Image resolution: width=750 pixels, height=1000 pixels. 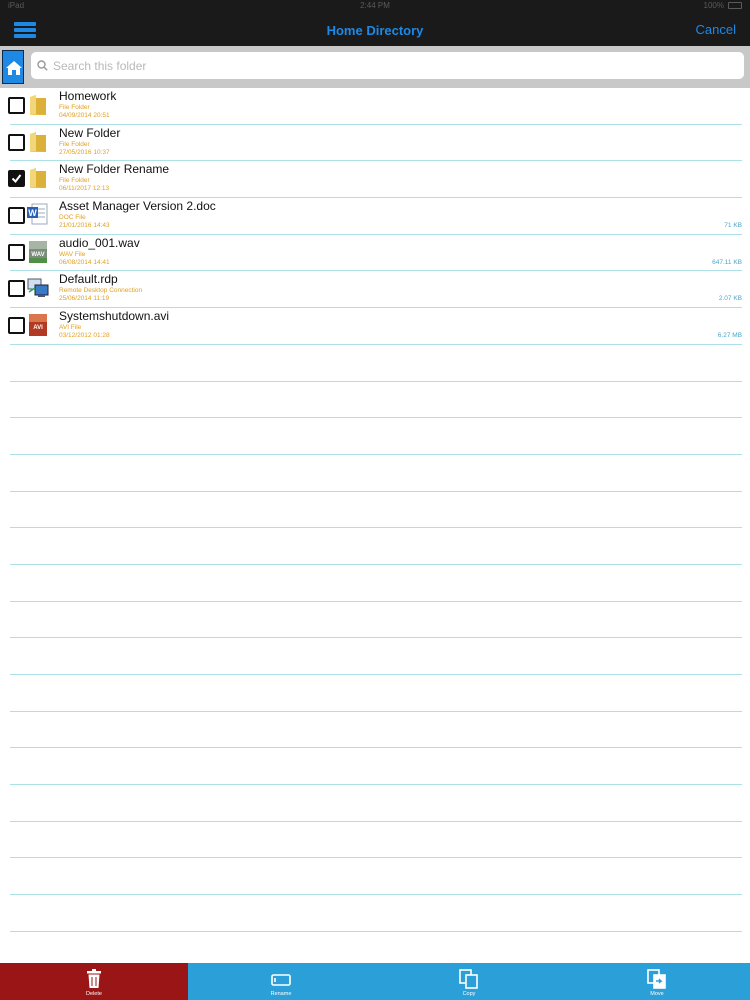 I want to click on file-type: WAV File, so click(x=72, y=254).